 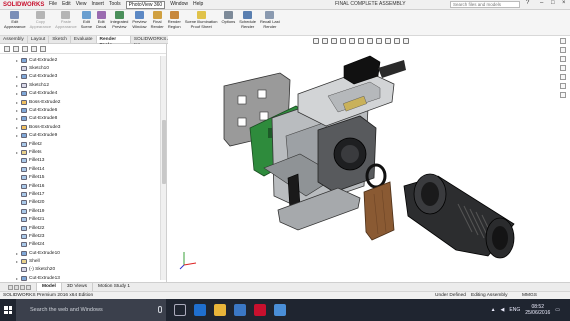 What do you see at coordinates (80, 127) in the screenshot?
I see `tree-item: ▸ Boss-Extrude3` at bounding box center [80, 127].